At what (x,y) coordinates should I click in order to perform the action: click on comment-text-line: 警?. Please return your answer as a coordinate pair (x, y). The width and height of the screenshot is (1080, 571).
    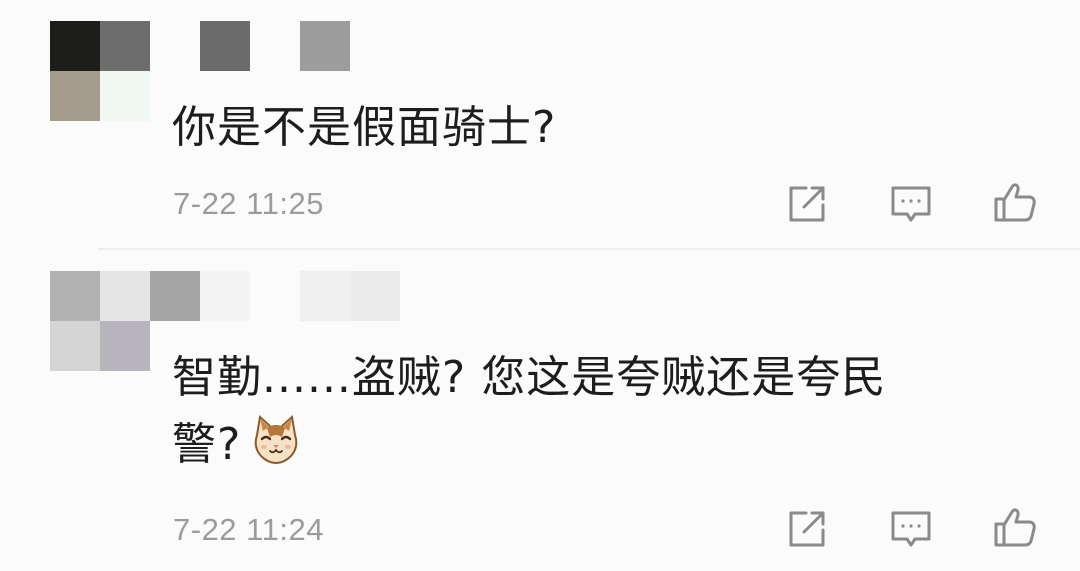
    Looking at the image, I should click on (582, 444).